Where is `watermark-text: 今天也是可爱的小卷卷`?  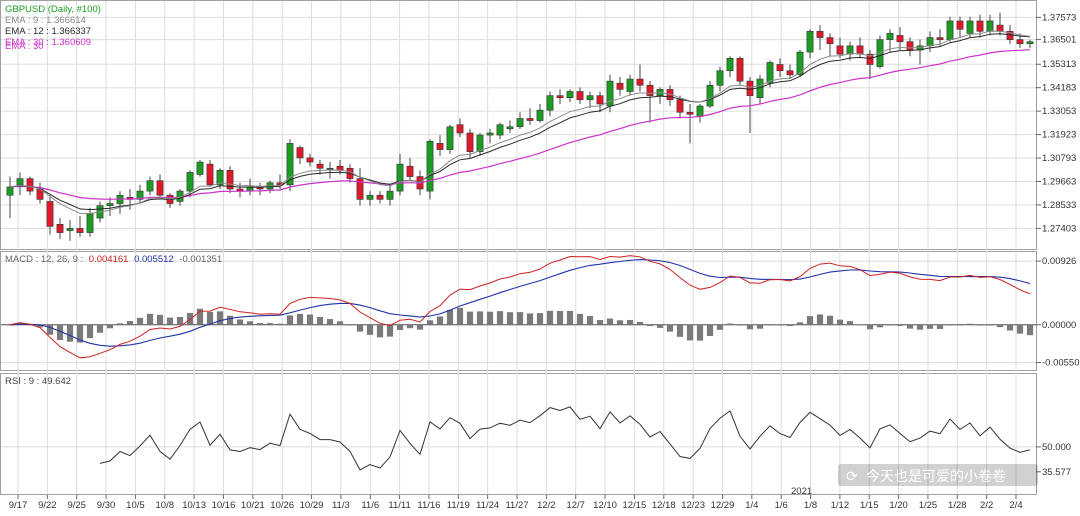
watermark-text: 今天也是可爱的小卷卷 is located at coordinates (936, 476).